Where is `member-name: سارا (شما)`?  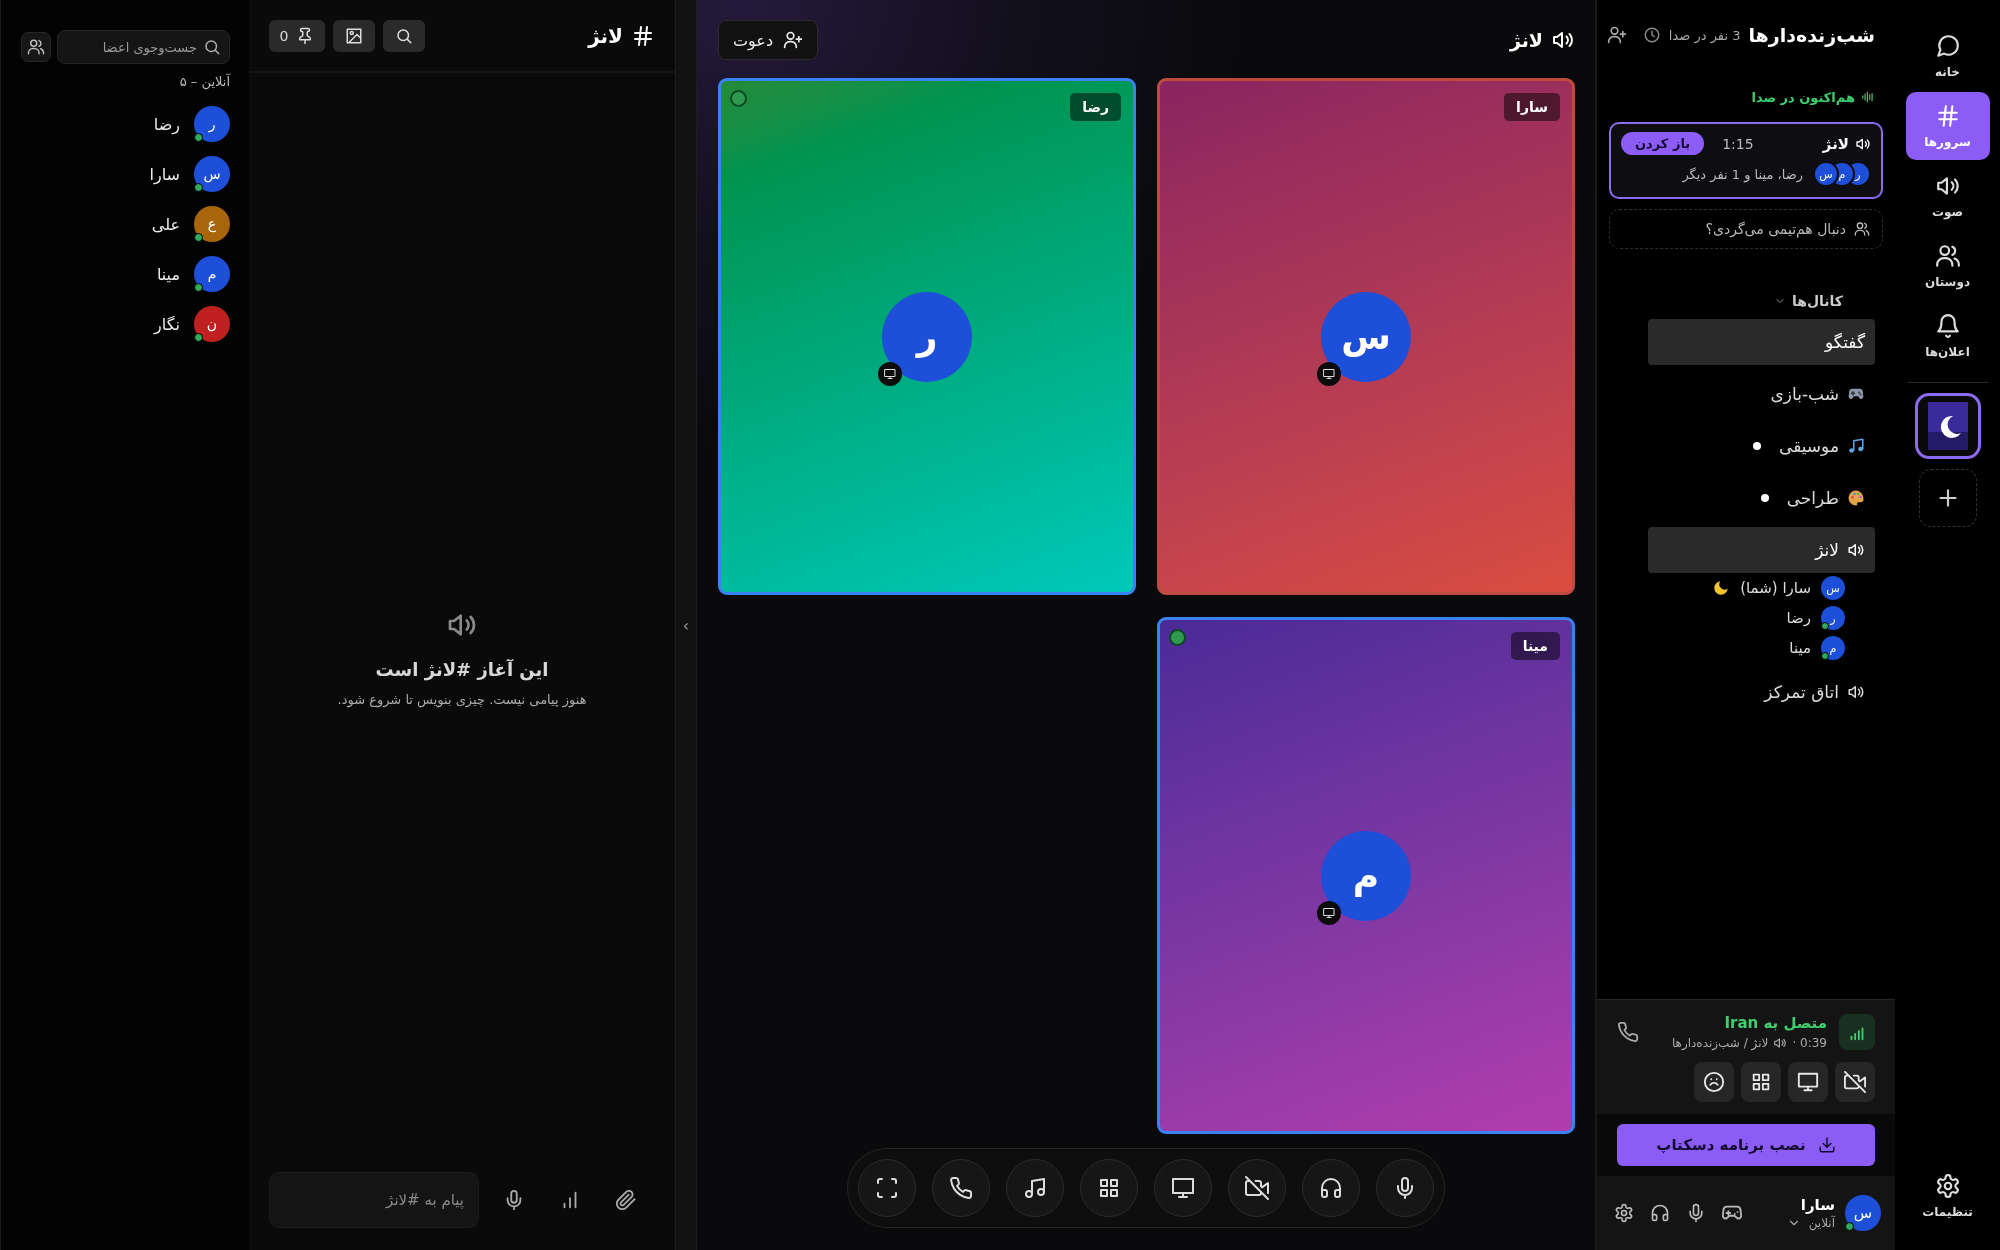 member-name: سارا (شما) is located at coordinates (1775, 588).